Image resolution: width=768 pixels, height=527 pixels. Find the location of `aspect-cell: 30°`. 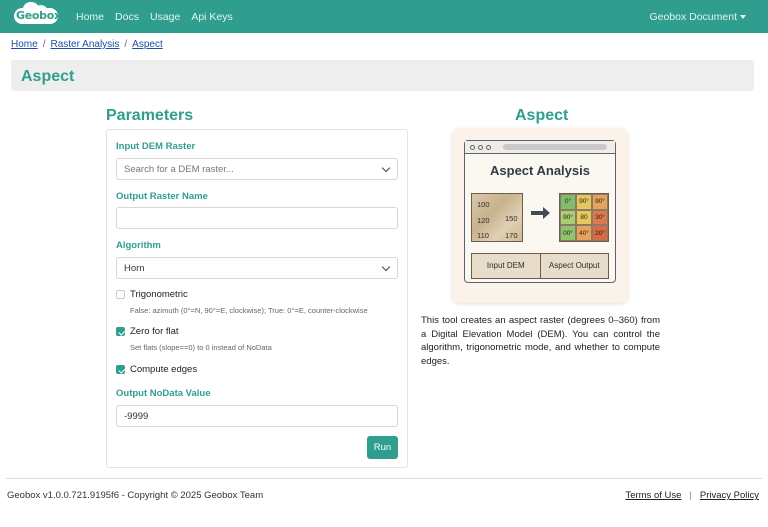

aspect-cell: 30° is located at coordinates (600, 217).